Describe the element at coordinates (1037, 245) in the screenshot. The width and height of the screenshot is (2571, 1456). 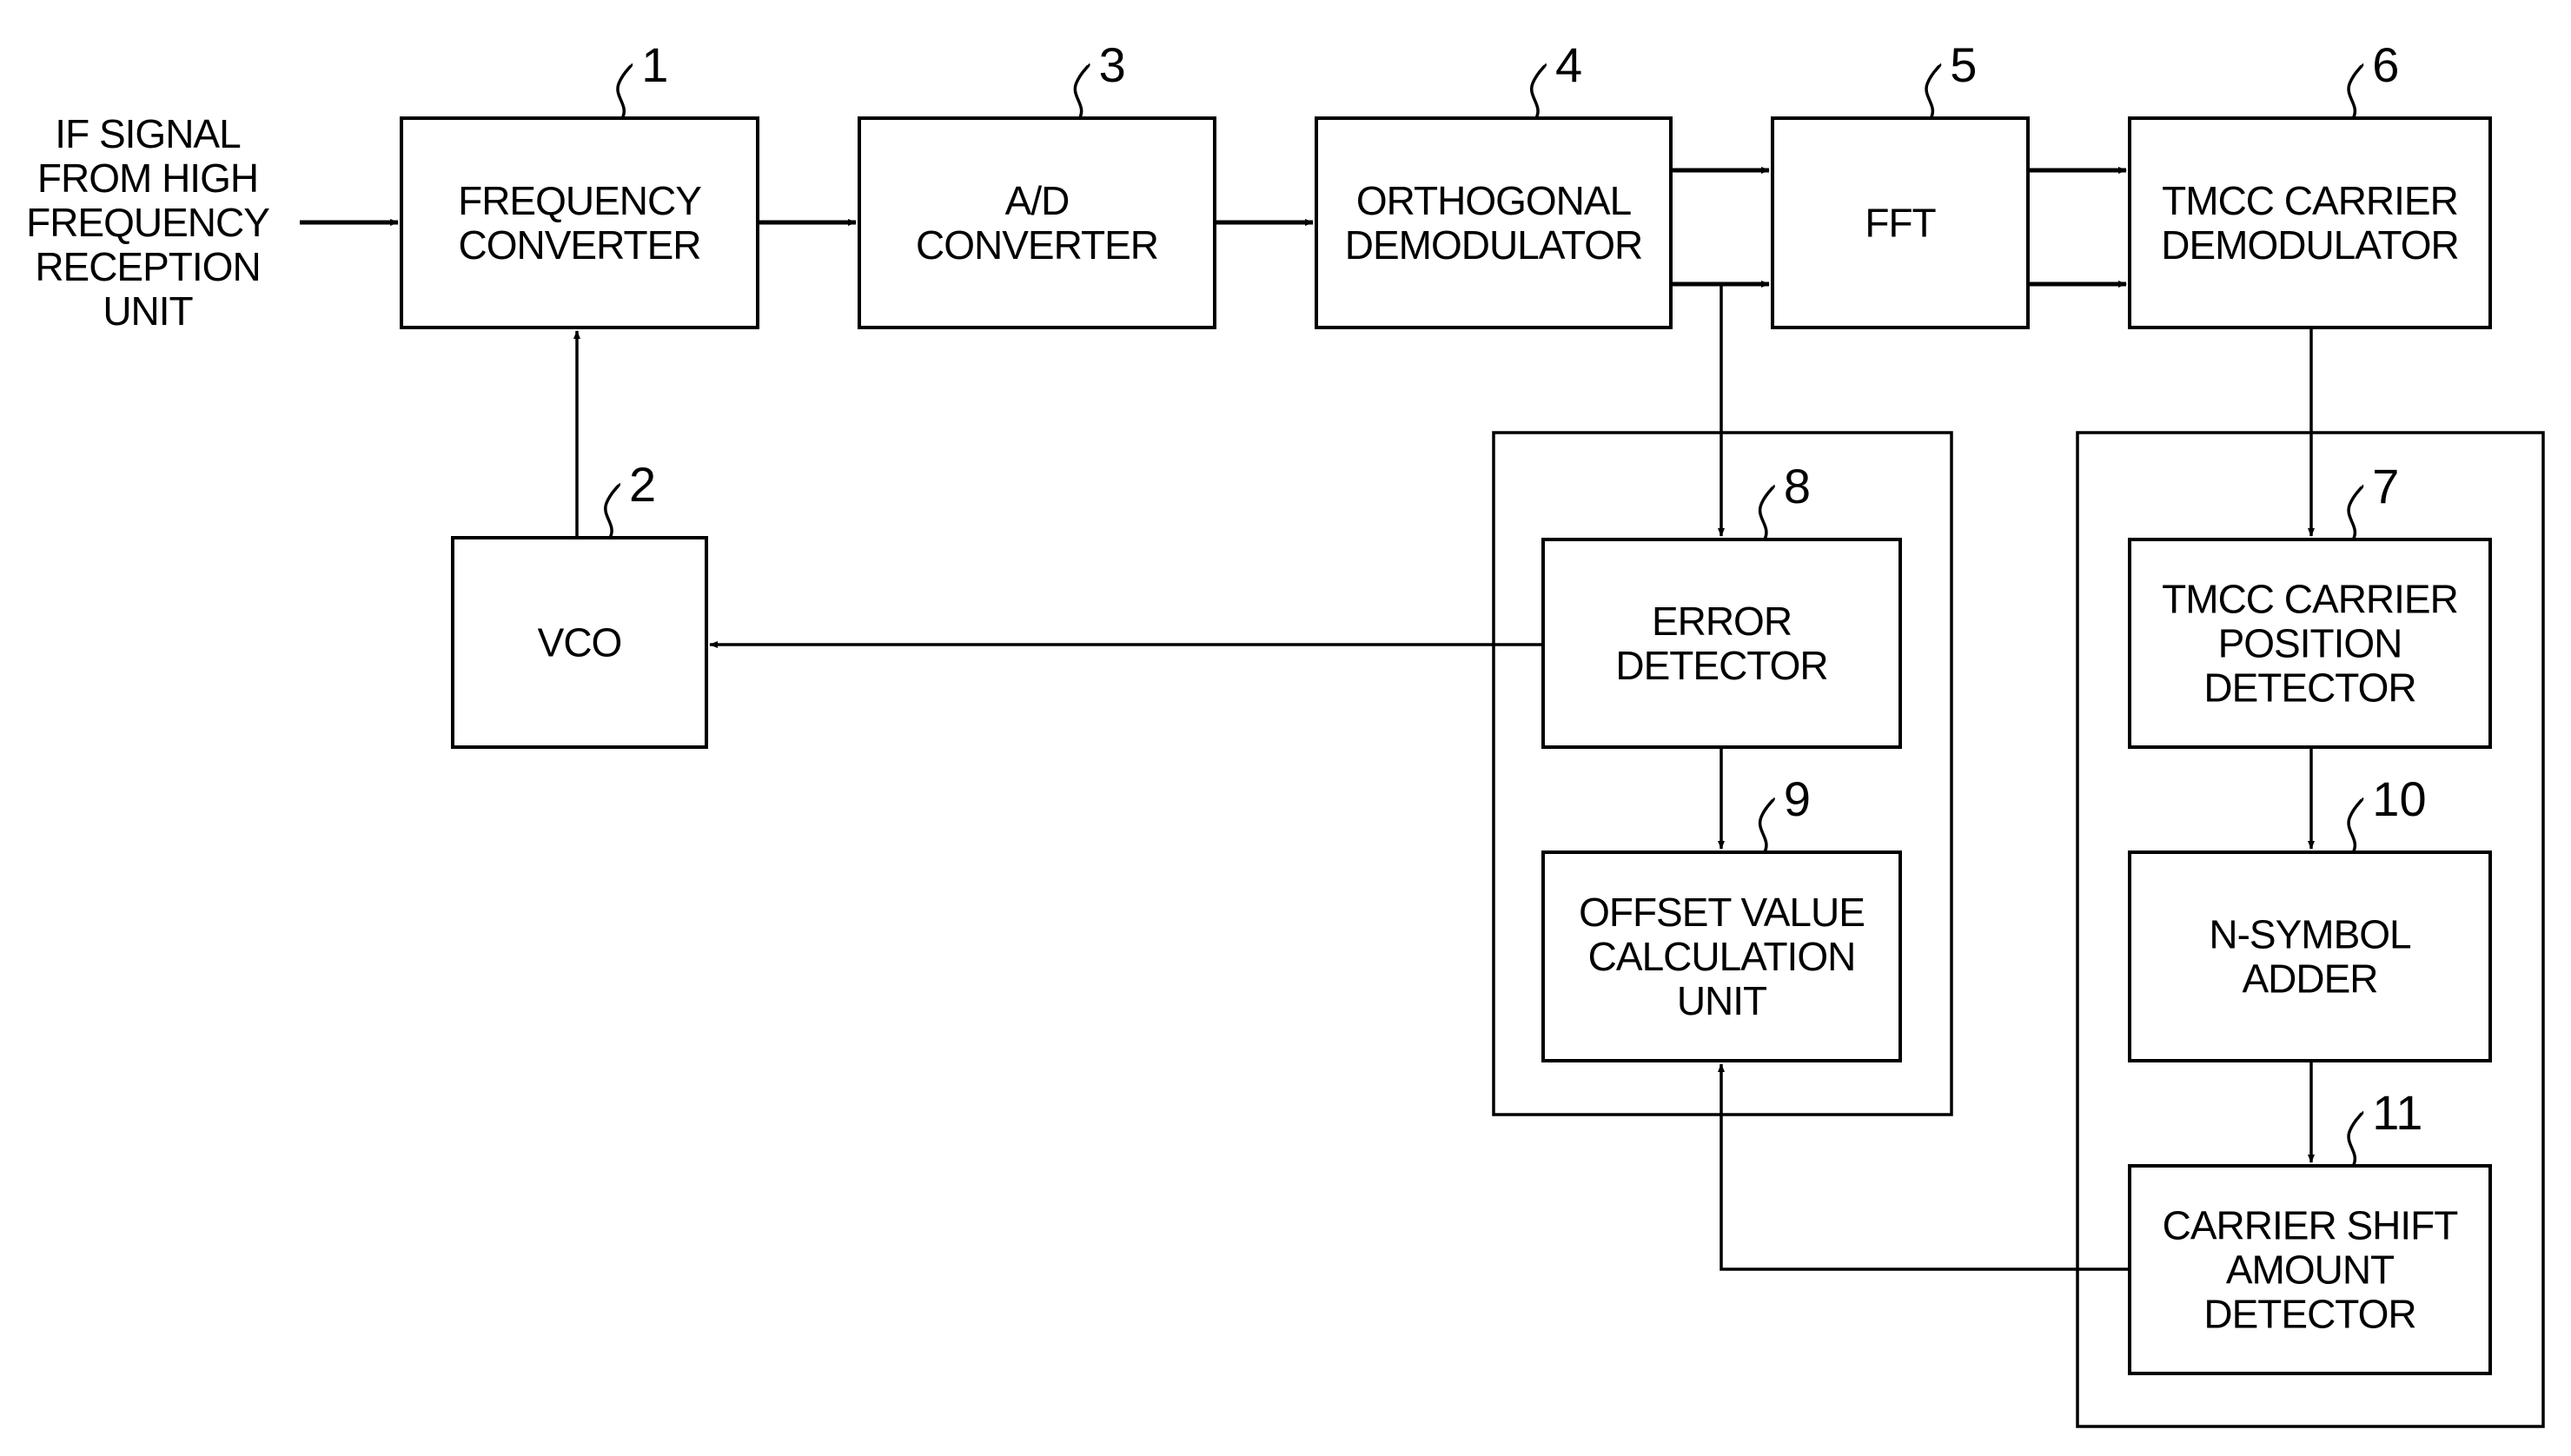
I see `ad-converter-label: CONVERTER` at that location.